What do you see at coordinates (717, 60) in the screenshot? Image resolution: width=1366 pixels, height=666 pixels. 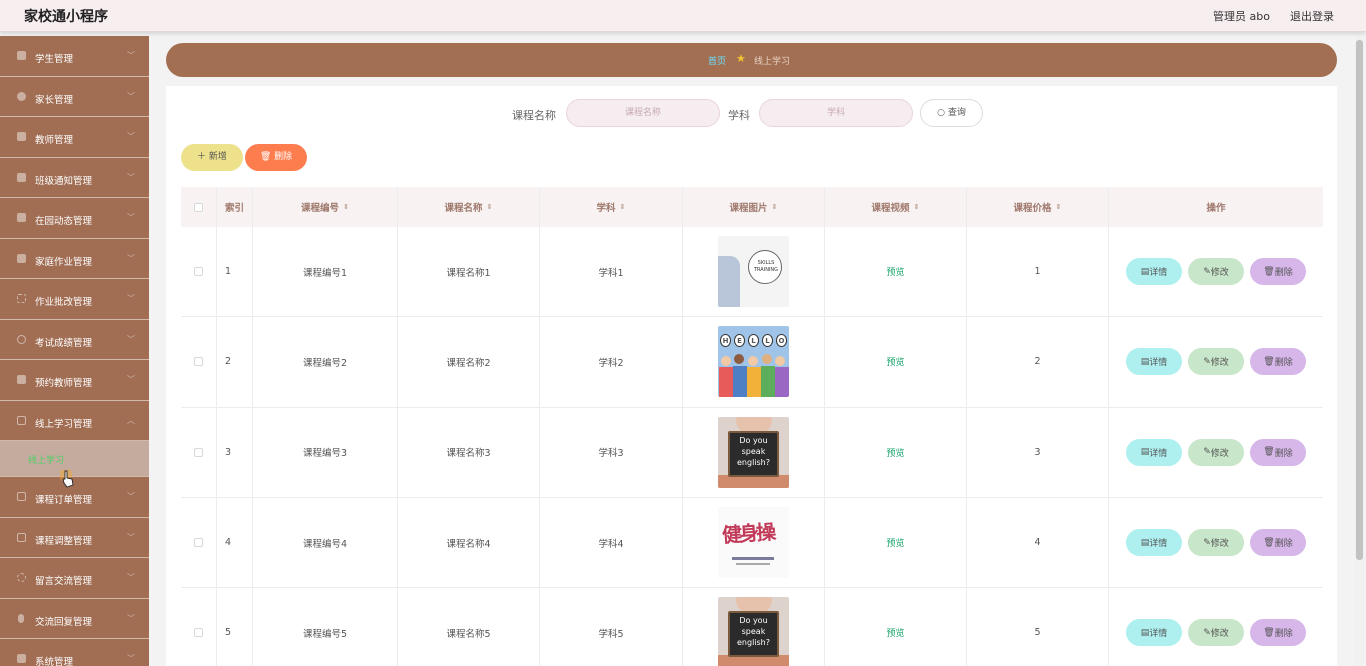 I see `breadcrumb-home: 首页` at bounding box center [717, 60].